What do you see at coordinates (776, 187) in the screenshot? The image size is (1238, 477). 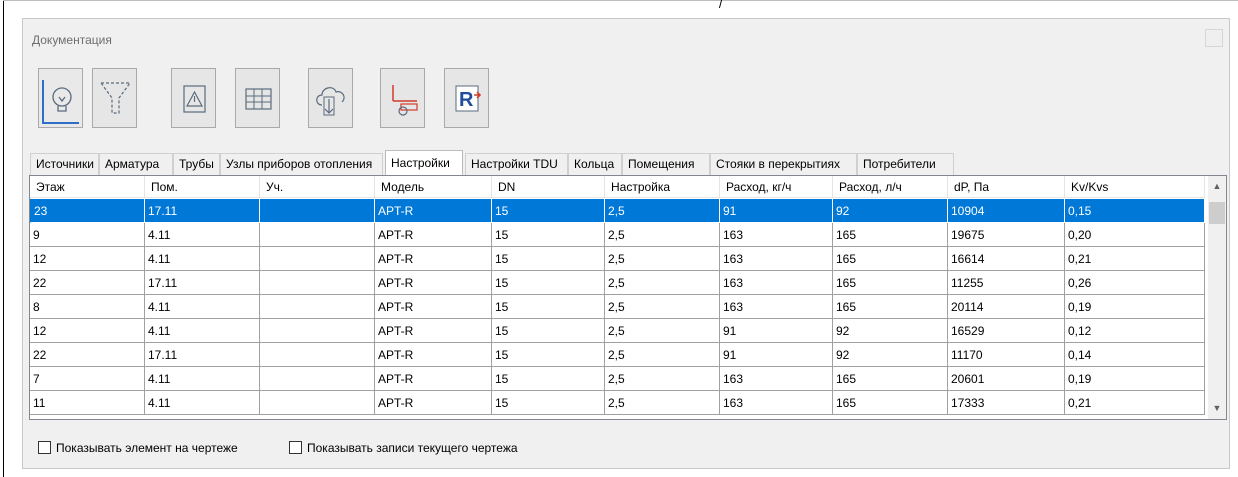 I see `column-header: Расход, кг/ч` at bounding box center [776, 187].